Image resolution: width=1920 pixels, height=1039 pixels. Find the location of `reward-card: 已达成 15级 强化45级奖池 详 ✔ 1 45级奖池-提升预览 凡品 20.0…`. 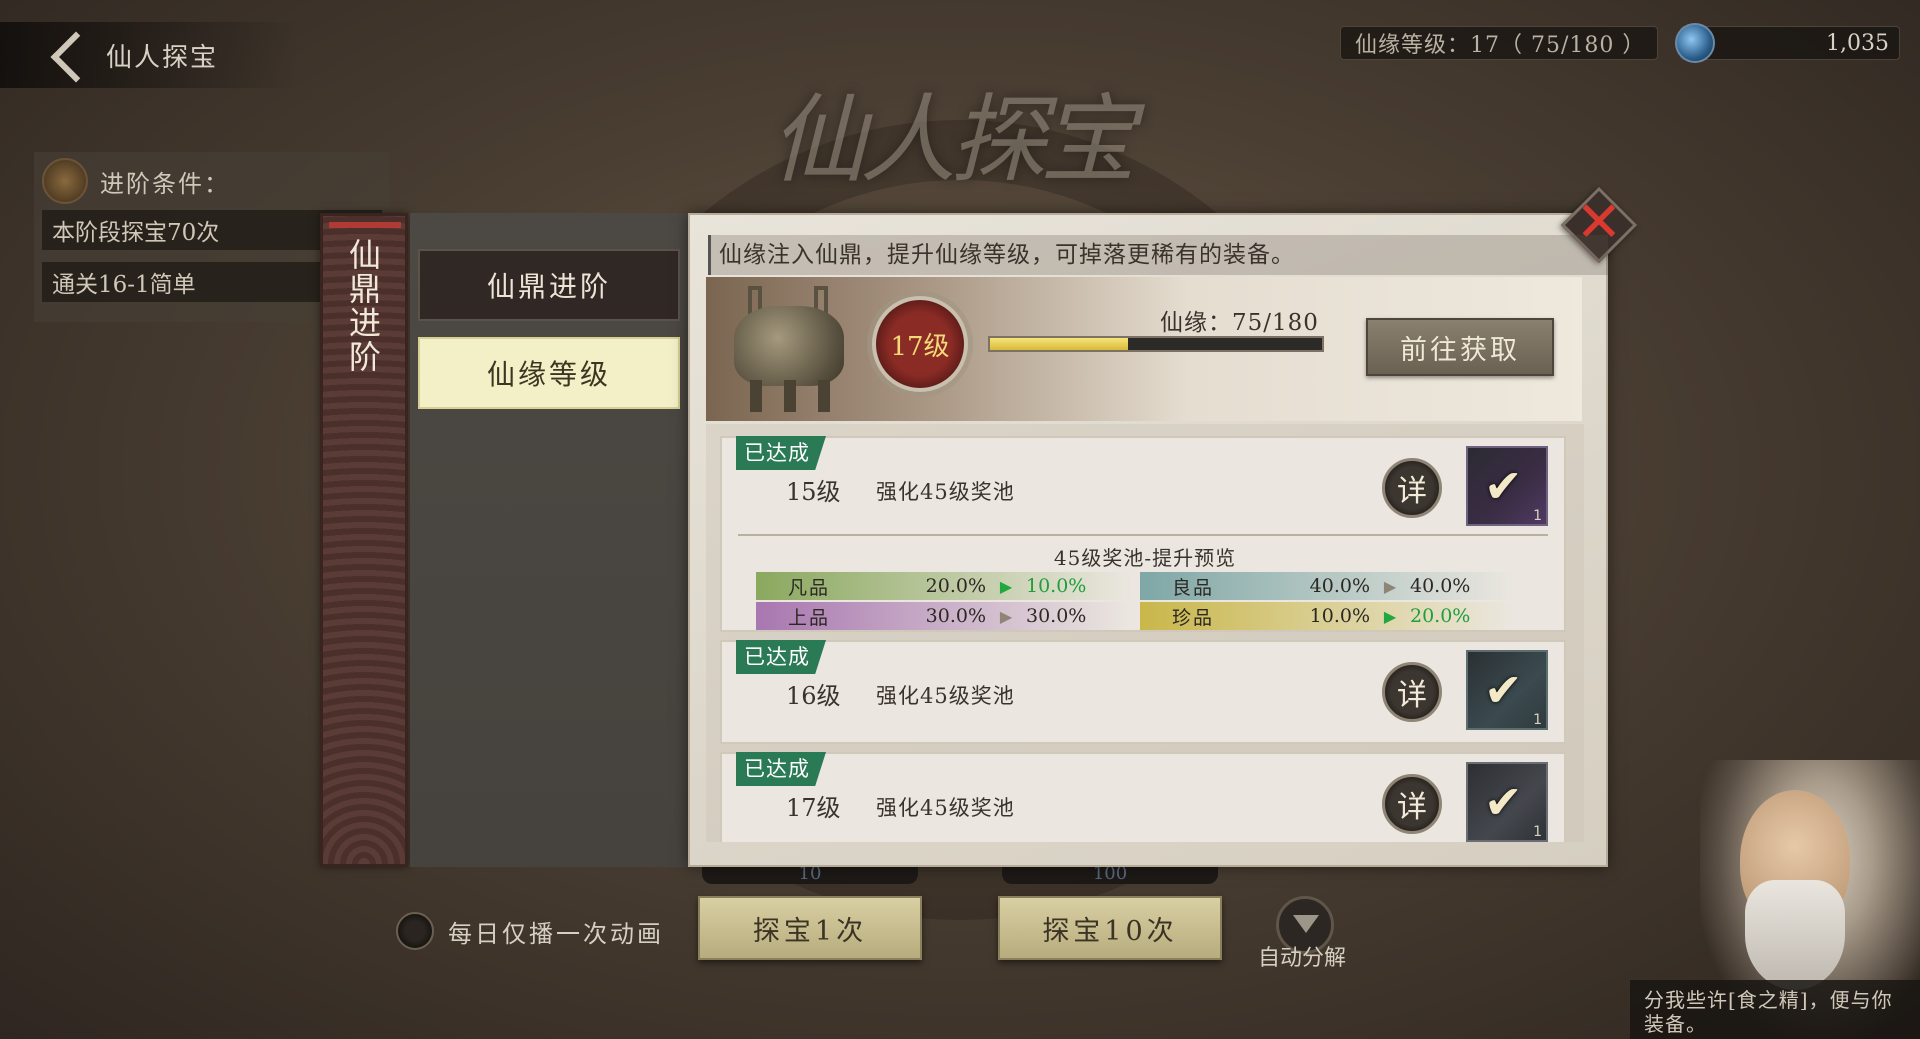

reward-card: 已达成 15级 强化45级奖池 详 ✔ 1 45级奖池-提升预览 凡品 20.0… is located at coordinates (1143, 534).